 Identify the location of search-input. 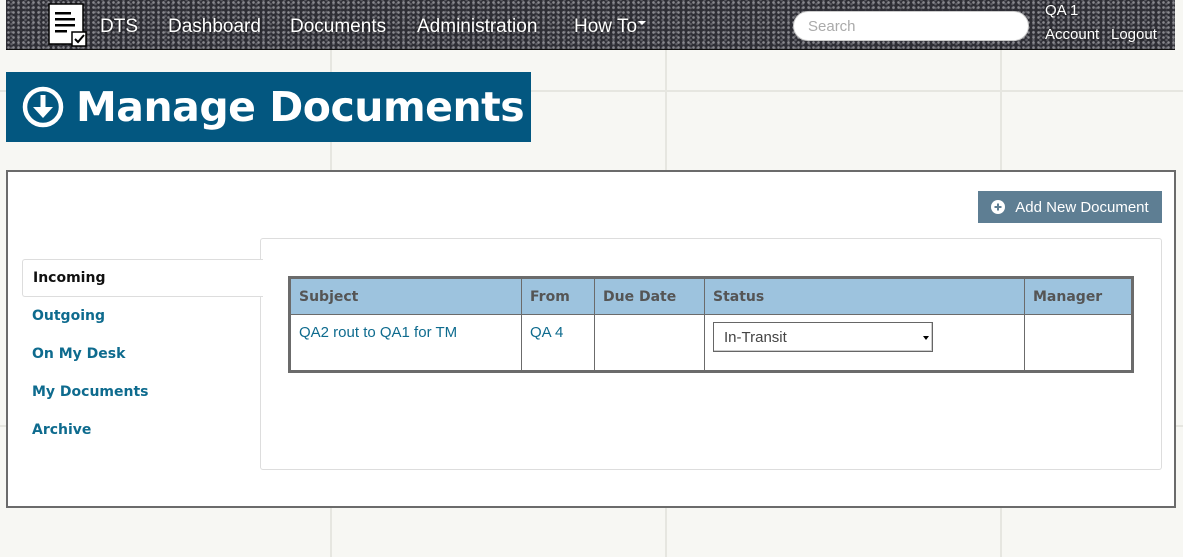
(911, 26).